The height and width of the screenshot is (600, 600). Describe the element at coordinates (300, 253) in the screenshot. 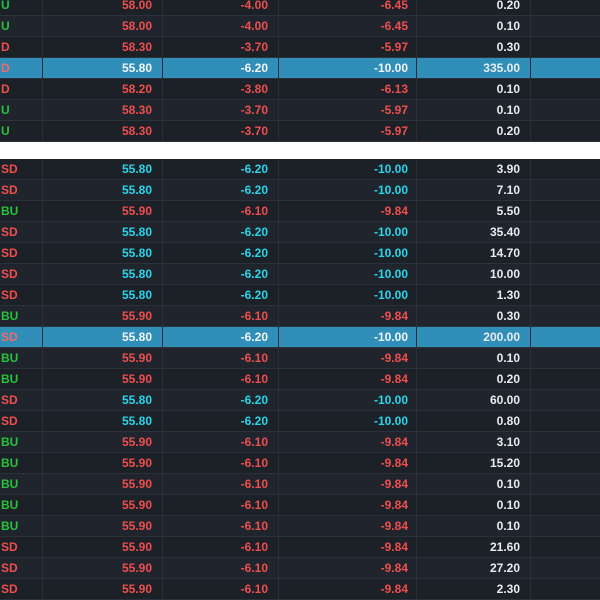

I see `table-row: SD 55.80 -6.20 -10.00 14.70` at that location.